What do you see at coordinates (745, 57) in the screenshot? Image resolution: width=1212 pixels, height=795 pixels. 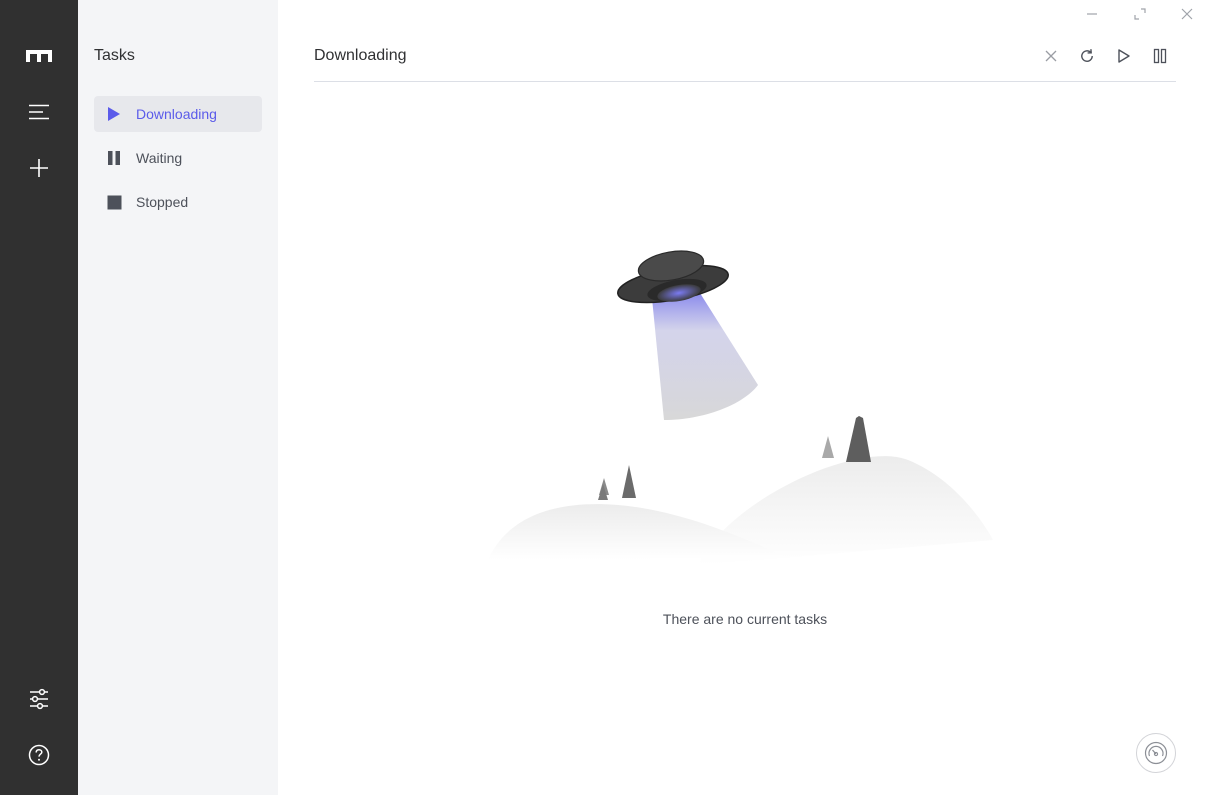 I see `list-header: Downloading` at bounding box center [745, 57].